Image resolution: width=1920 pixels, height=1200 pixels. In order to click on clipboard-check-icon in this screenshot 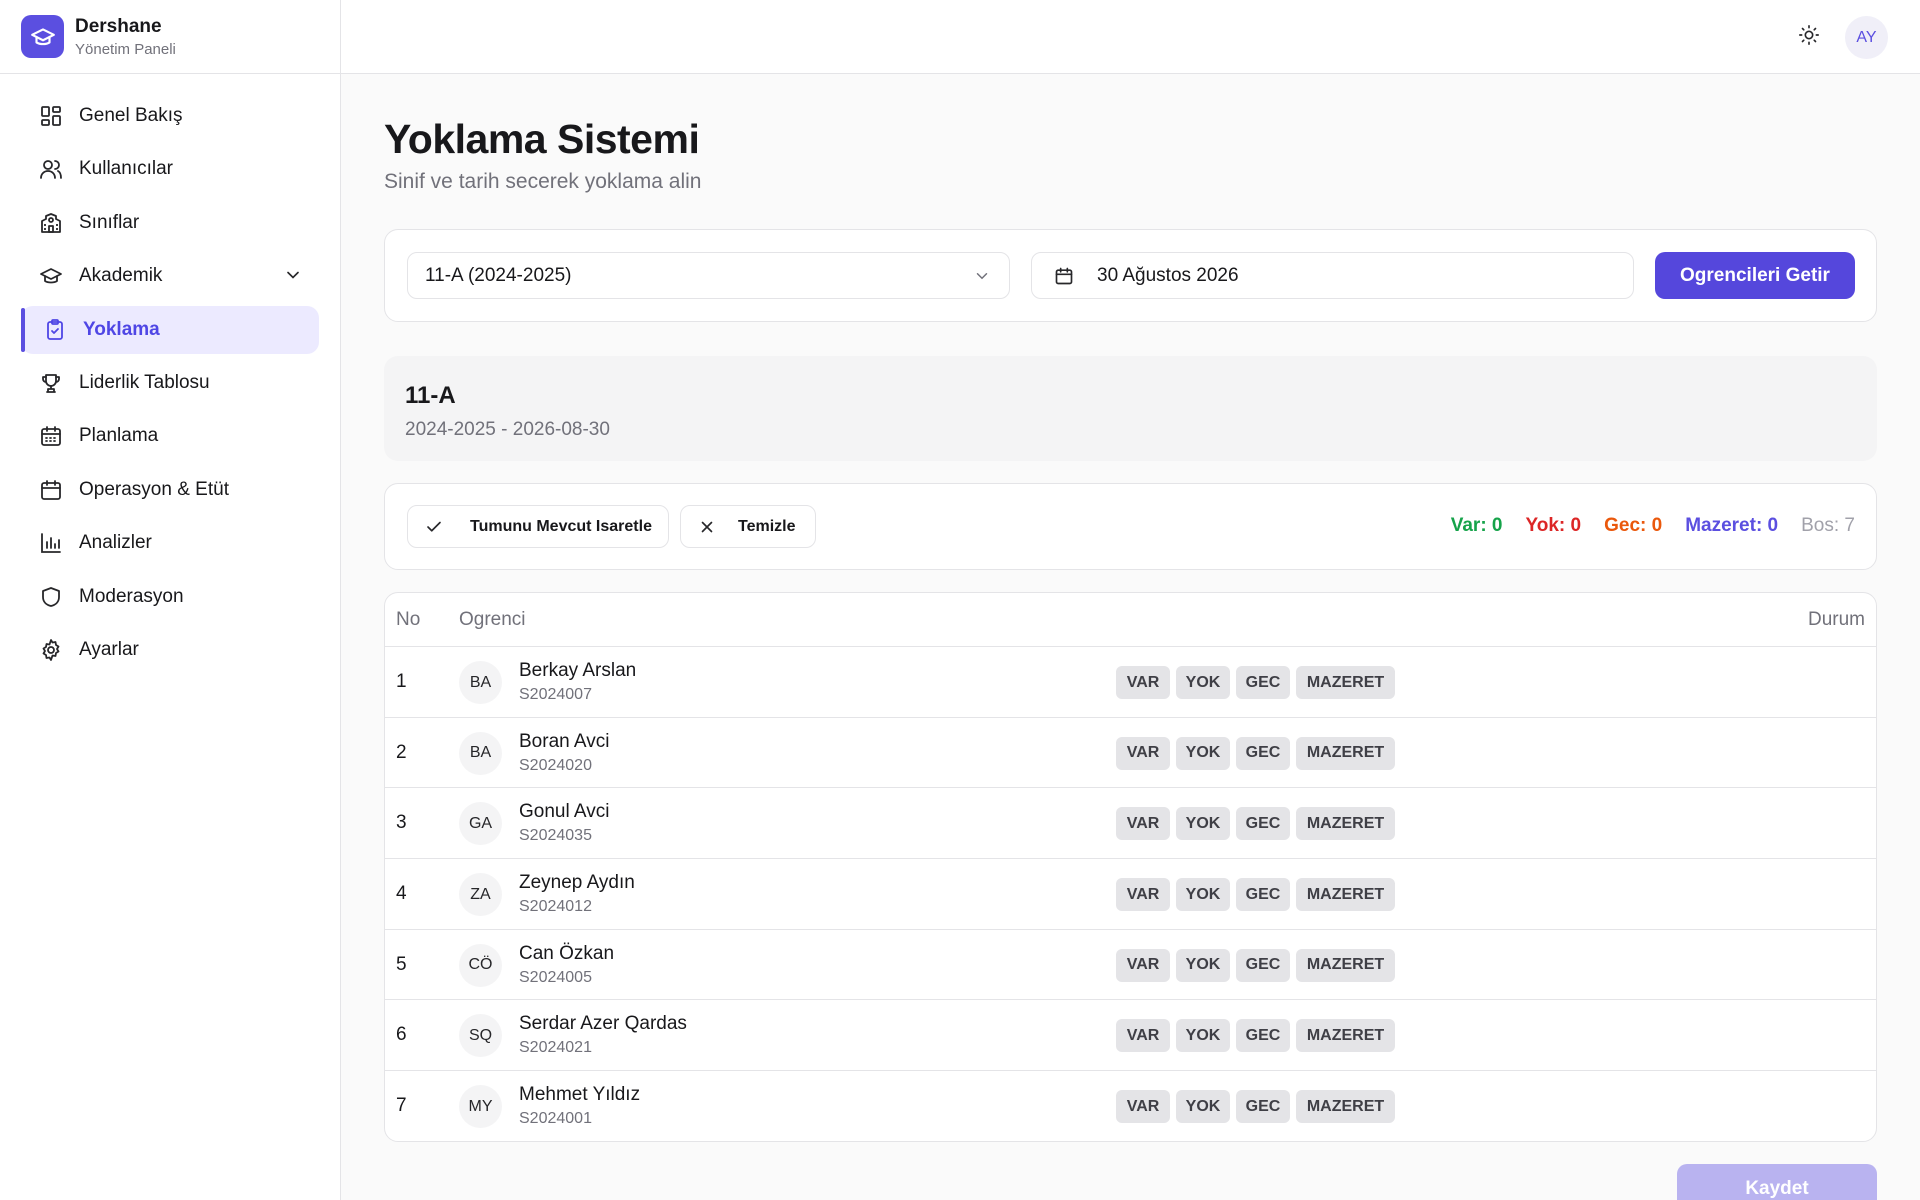, I will do `click(55, 330)`.